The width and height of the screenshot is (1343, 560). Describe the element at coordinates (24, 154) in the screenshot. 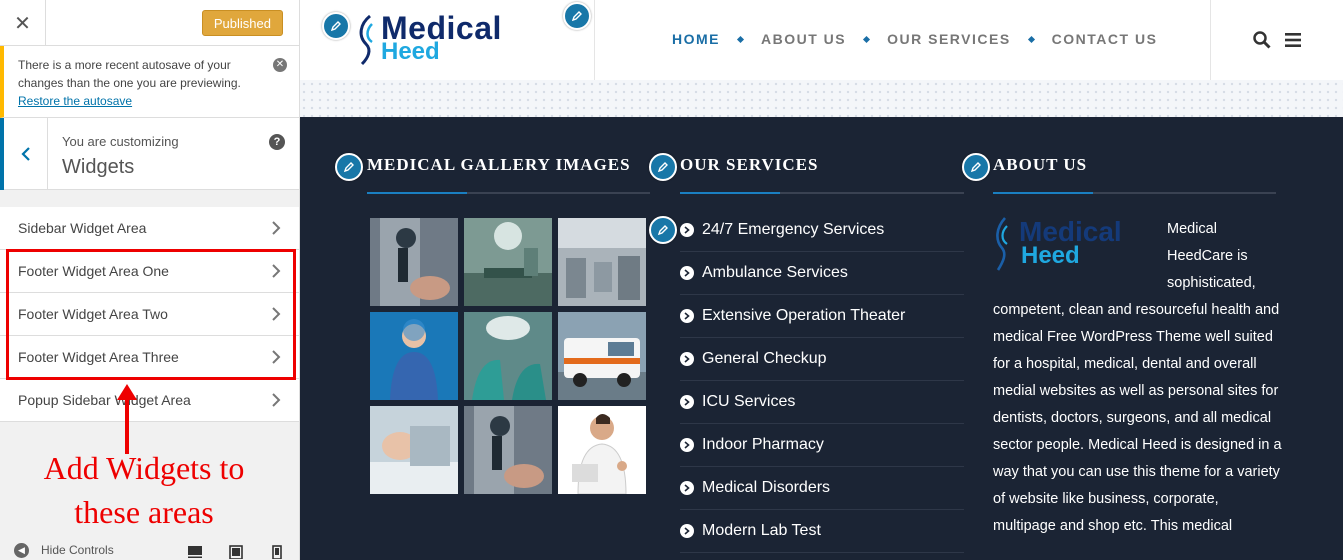

I see `back-button` at that location.